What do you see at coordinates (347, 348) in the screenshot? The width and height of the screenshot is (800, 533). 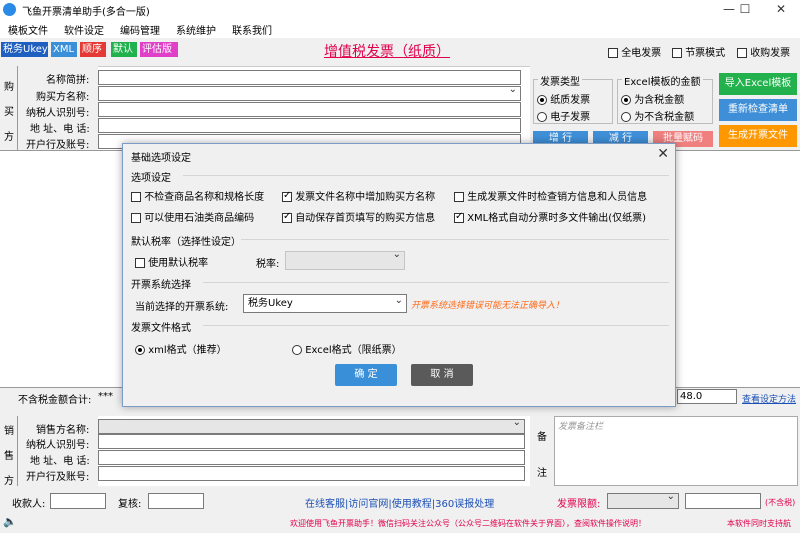 I see `excel-format-radio: Excel格式（限纸票）` at bounding box center [347, 348].